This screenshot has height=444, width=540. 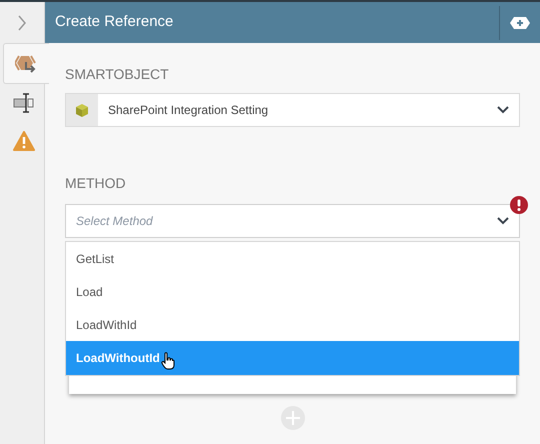 What do you see at coordinates (189, 110) in the screenshot?
I see `select-value: SharePoint Integration Setting` at bounding box center [189, 110].